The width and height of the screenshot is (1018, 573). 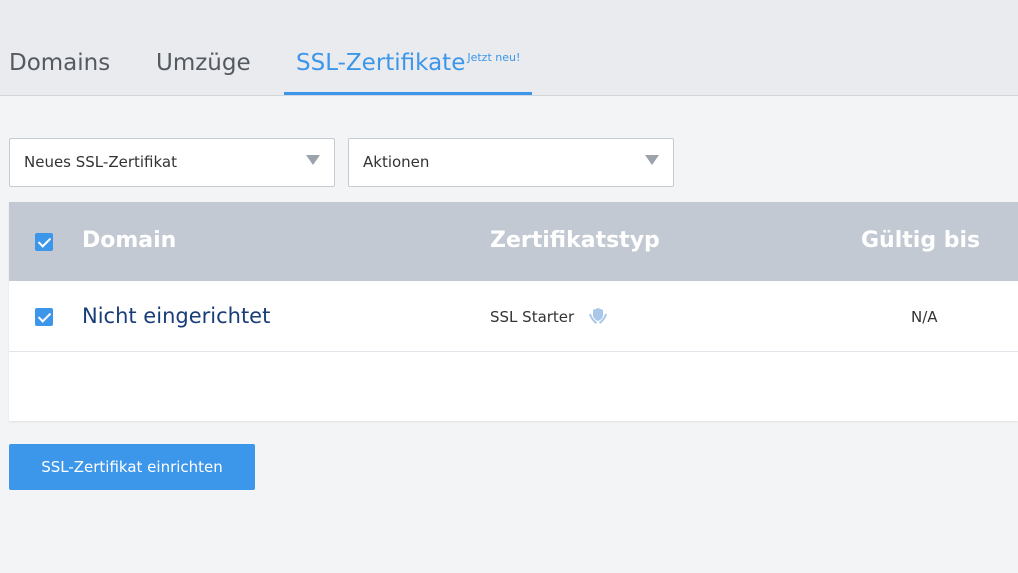 What do you see at coordinates (176, 316) in the screenshot?
I see `domain-link: Nicht eingerichtet` at bounding box center [176, 316].